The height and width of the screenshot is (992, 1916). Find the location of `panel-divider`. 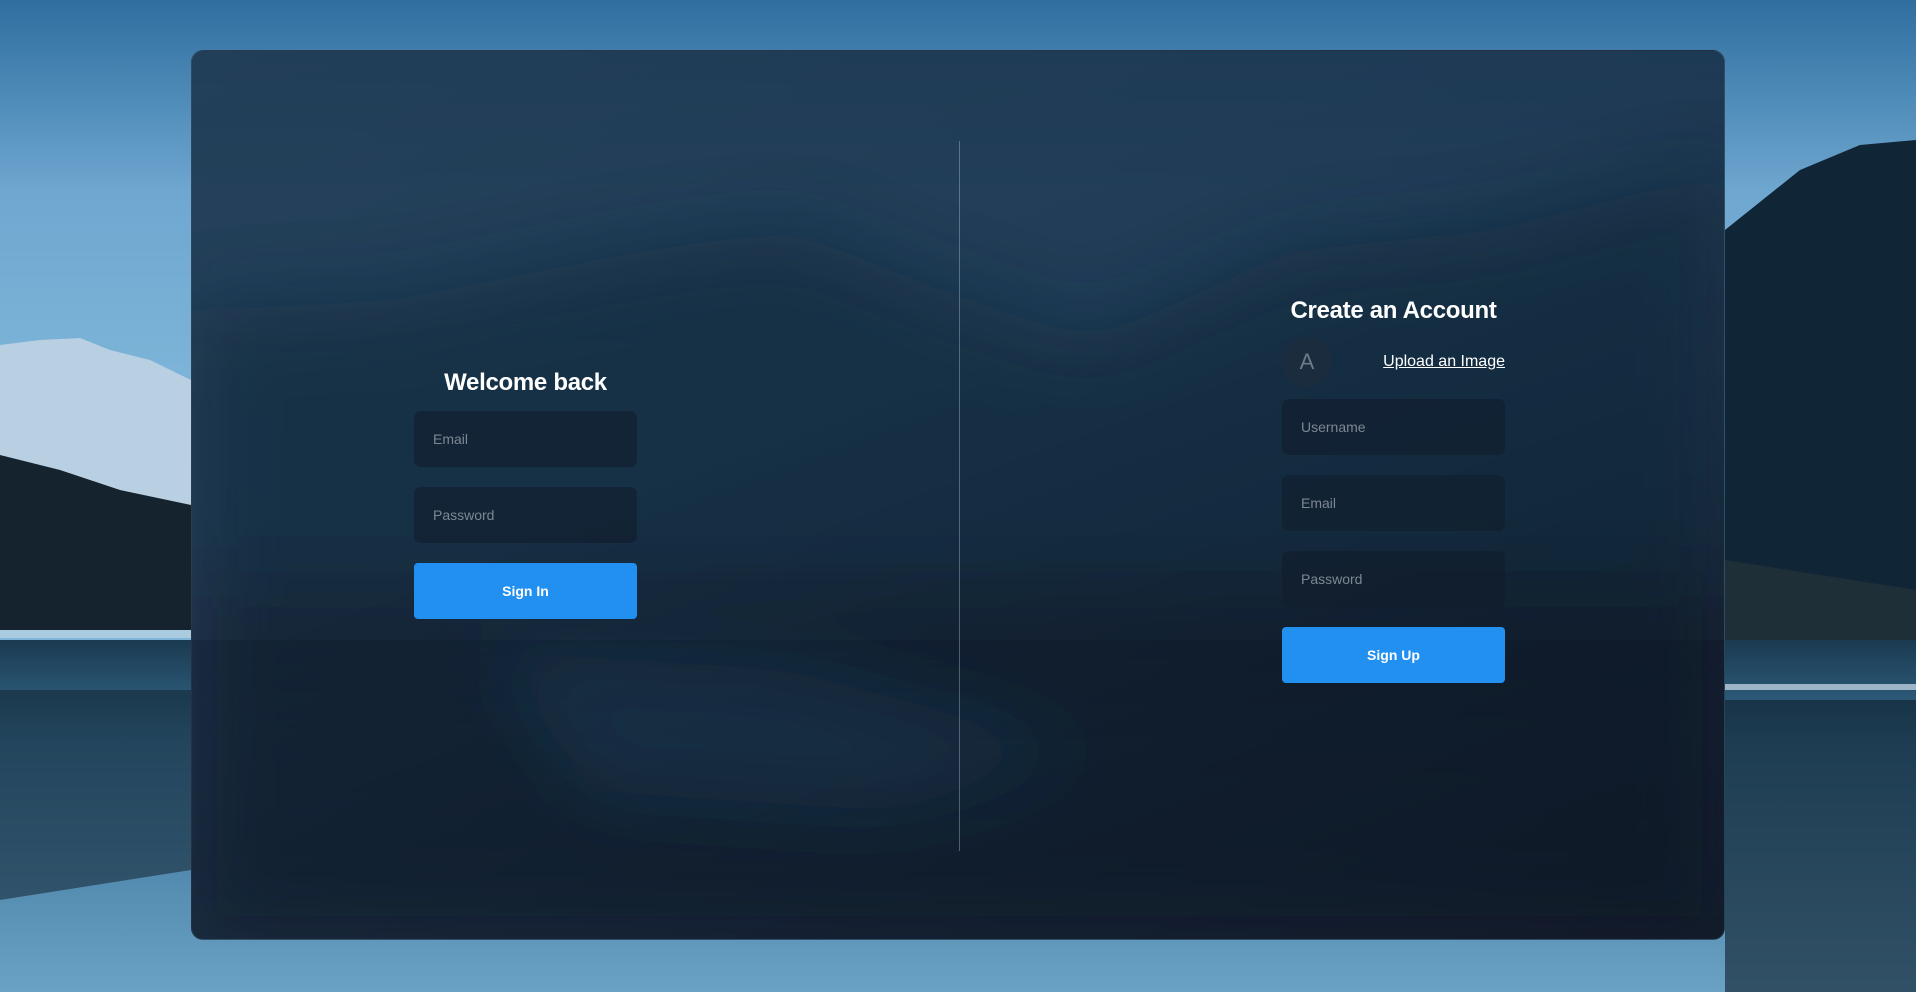

panel-divider is located at coordinates (959, 496).